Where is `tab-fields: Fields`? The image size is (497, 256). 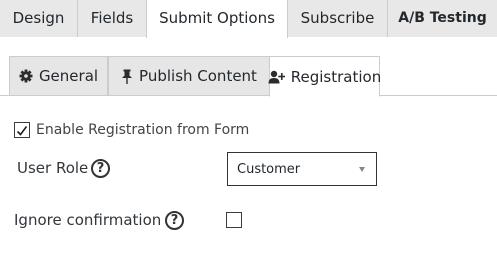 tab-fields: Fields is located at coordinates (112, 18).